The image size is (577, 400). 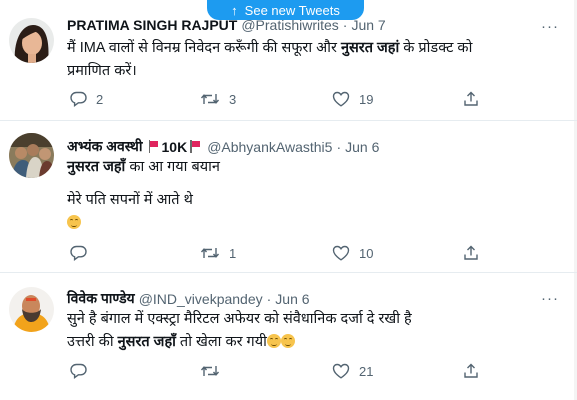 What do you see at coordinates (368, 25) in the screenshot?
I see `tweet-date: Jun 7` at bounding box center [368, 25].